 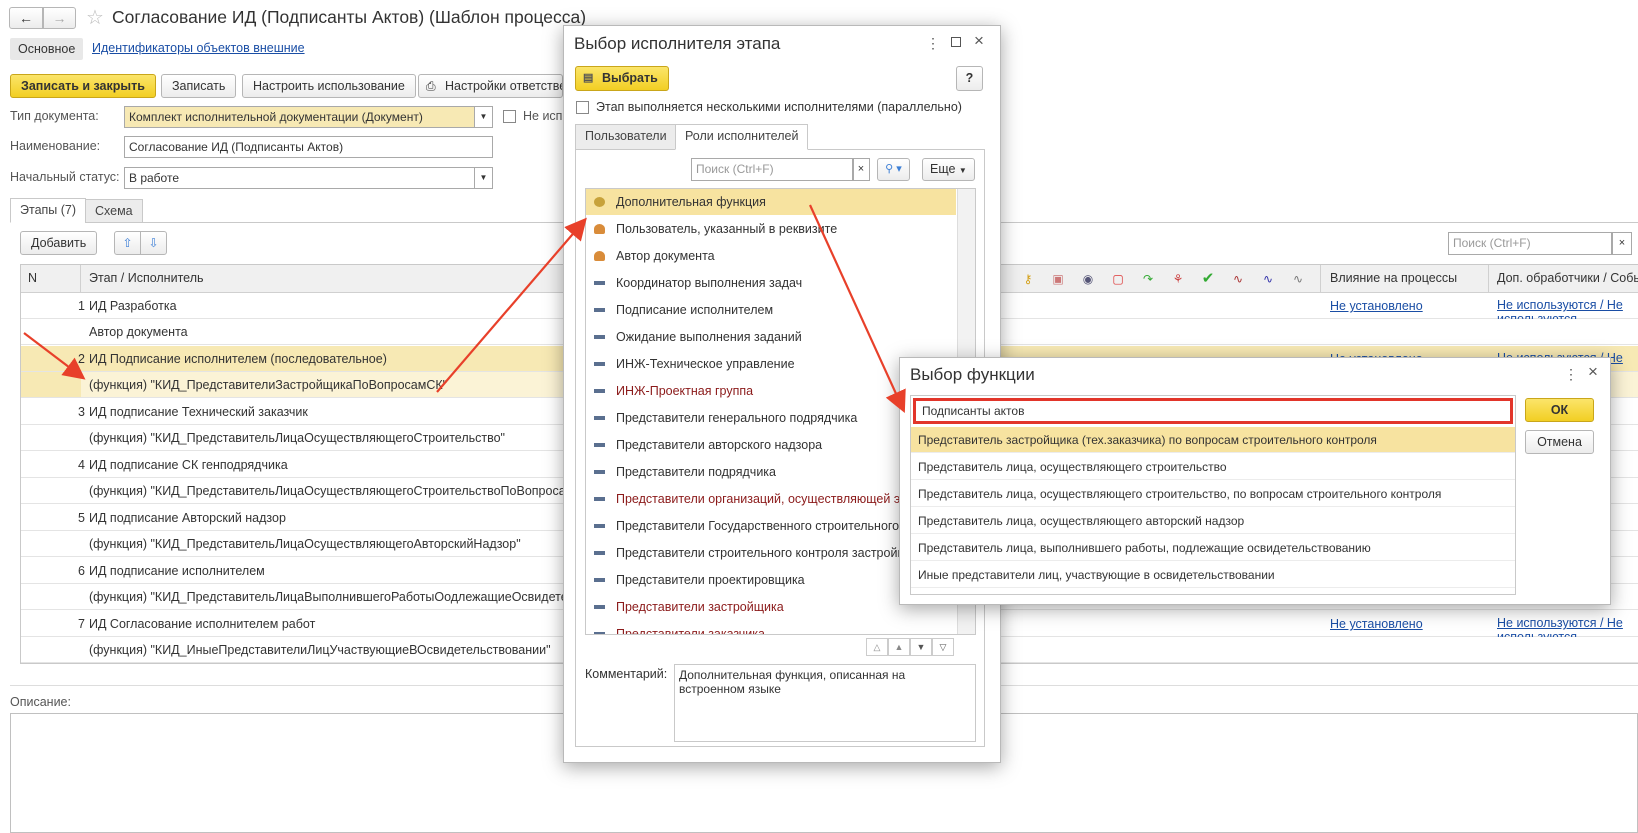 I want to click on arrow-to-row, so click(x=54, y=356).